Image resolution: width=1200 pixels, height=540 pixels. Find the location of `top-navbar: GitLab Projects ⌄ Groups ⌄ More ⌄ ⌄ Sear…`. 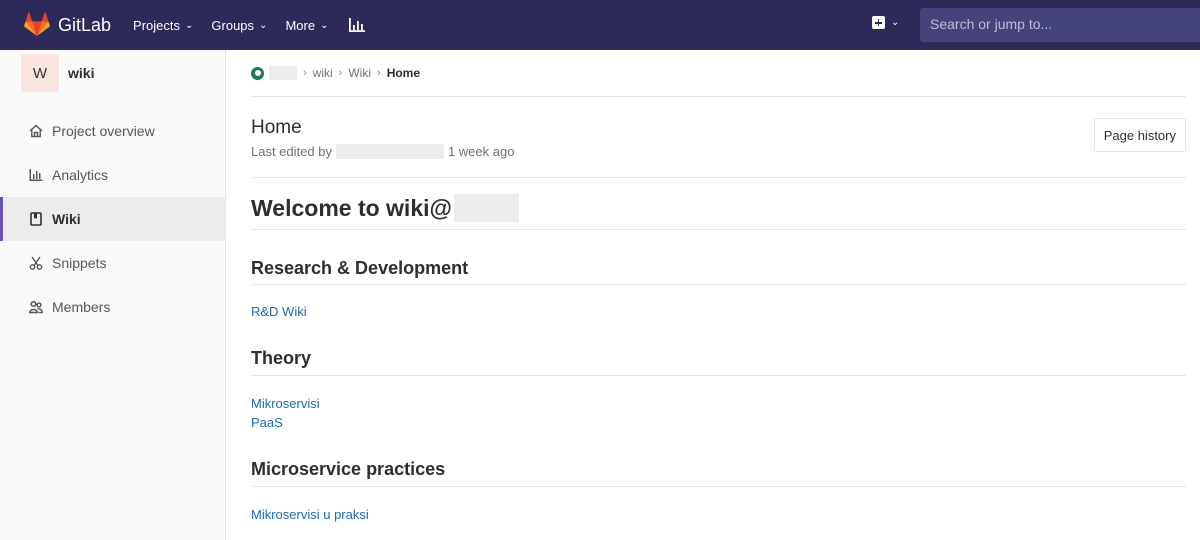

top-navbar: GitLab Projects ⌄ Groups ⌄ More ⌄ ⌄ Sear… is located at coordinates (600, 25).